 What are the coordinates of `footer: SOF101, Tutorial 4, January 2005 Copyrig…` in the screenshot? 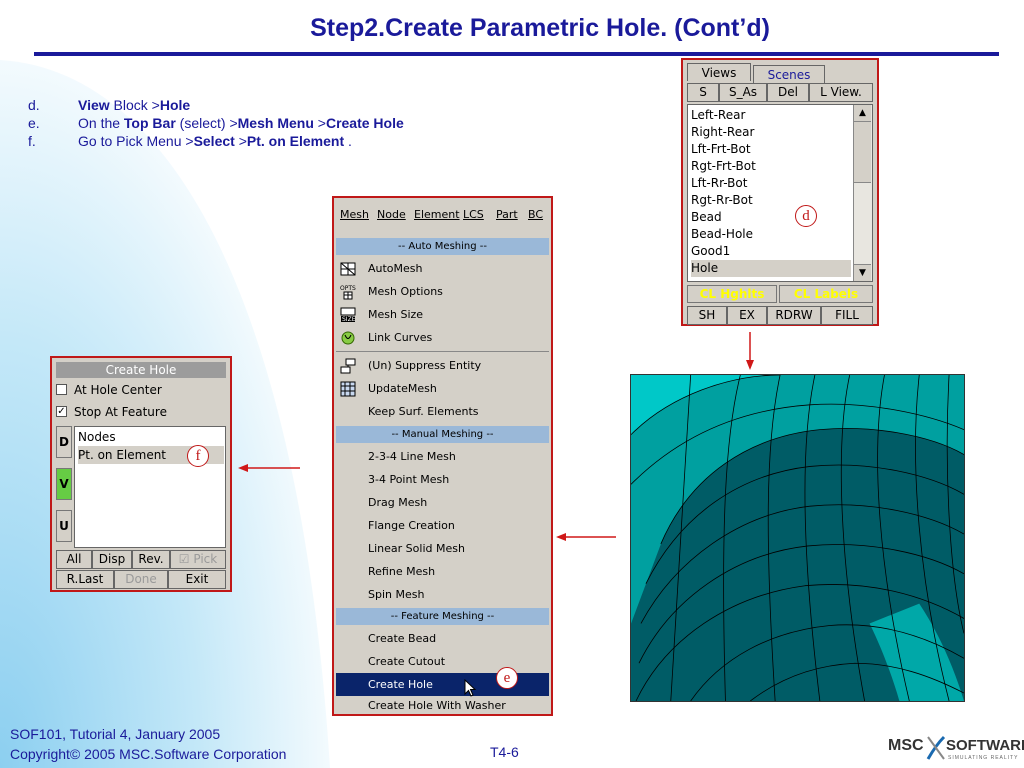 It's located at (148, 744).